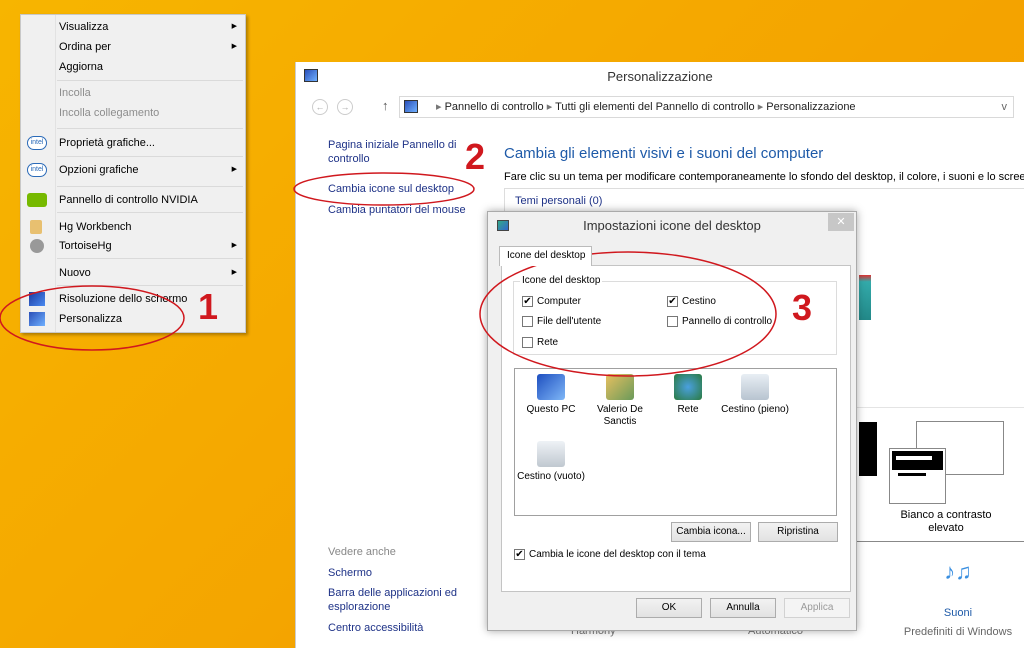 The image size is (1024, 648). Describe the element at coordinates (133, 227) in the screenshot. I see `menu-item-hg-workbench: Hg Workbench` at that location.